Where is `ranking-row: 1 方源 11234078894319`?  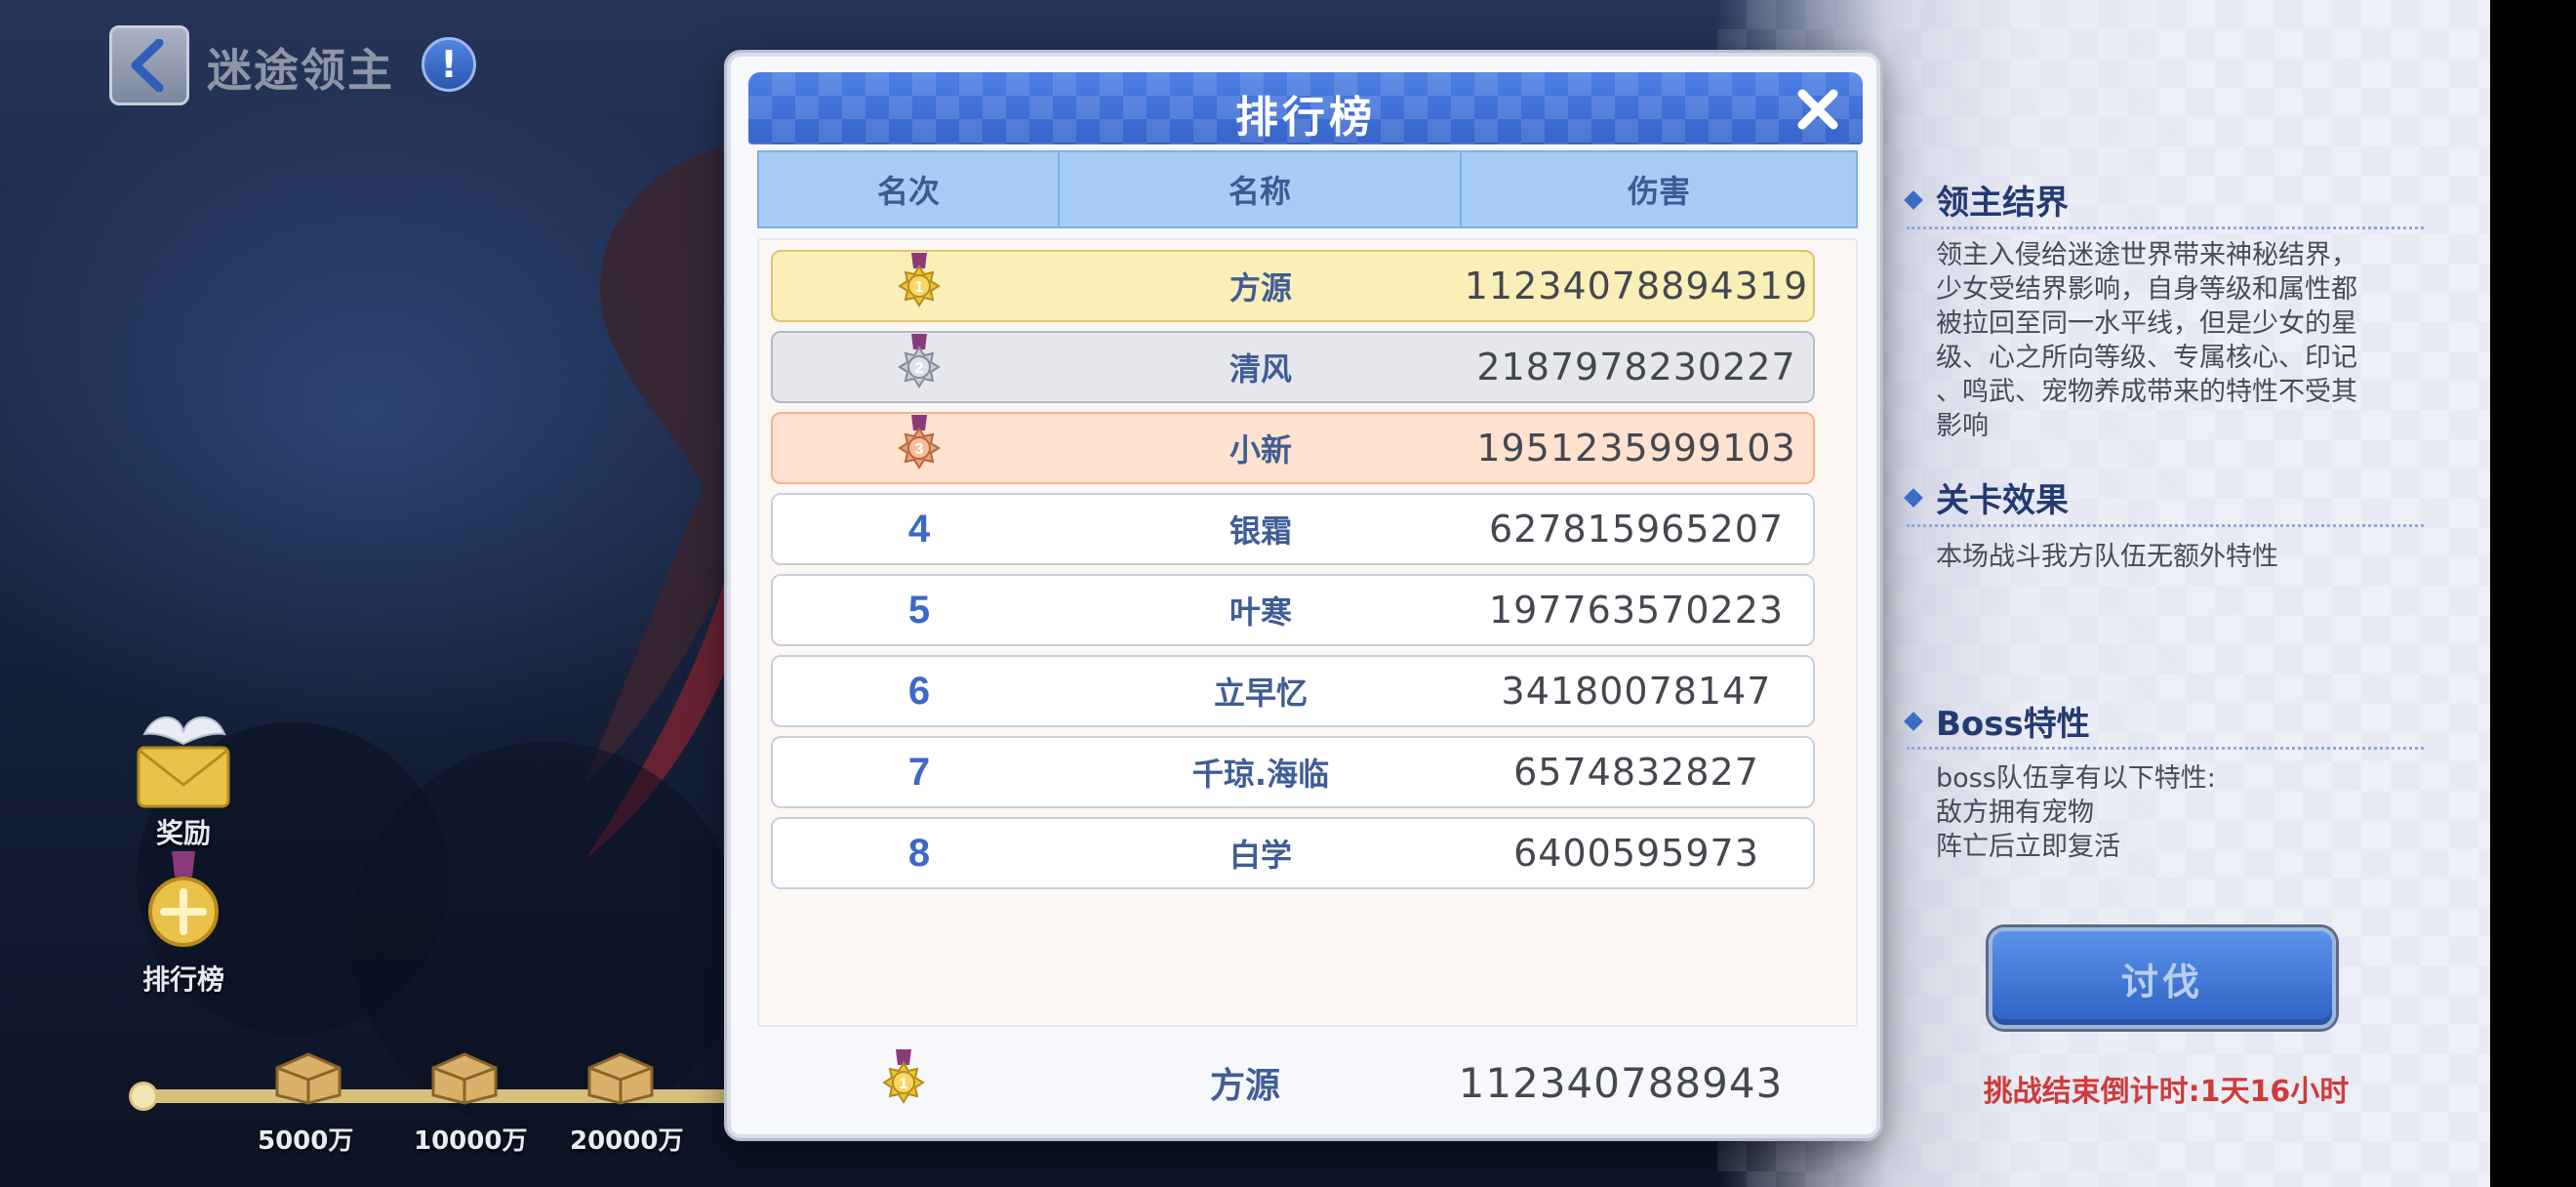
ranking-row: 1 方源 11234078894319 is located at coordinates (1293, 286).